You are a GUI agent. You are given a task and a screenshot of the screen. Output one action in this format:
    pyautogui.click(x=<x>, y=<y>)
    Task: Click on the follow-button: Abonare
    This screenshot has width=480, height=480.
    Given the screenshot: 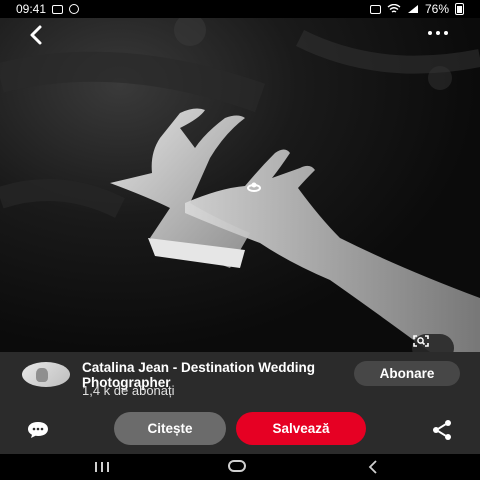 What is the action you would take?
    pyautogui.click(x=407, y=373)
    